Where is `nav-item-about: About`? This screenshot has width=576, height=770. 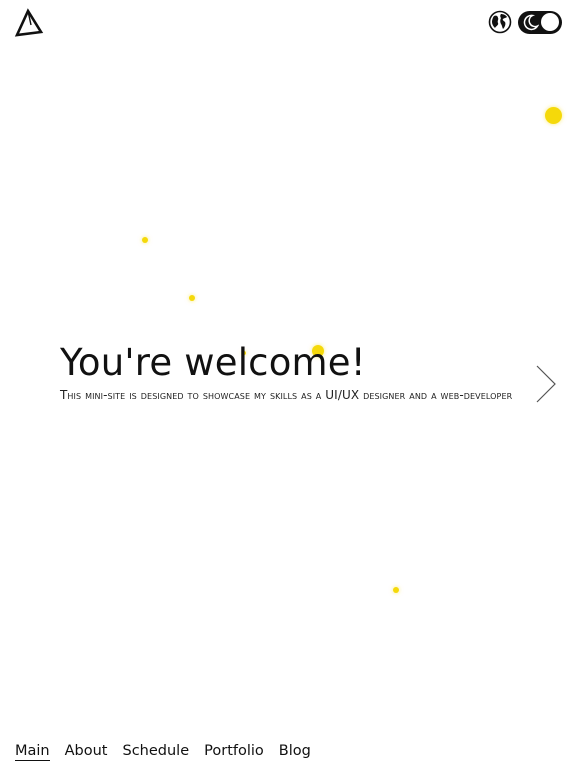 nav-item-about: About is located at coordinates (86, 752).